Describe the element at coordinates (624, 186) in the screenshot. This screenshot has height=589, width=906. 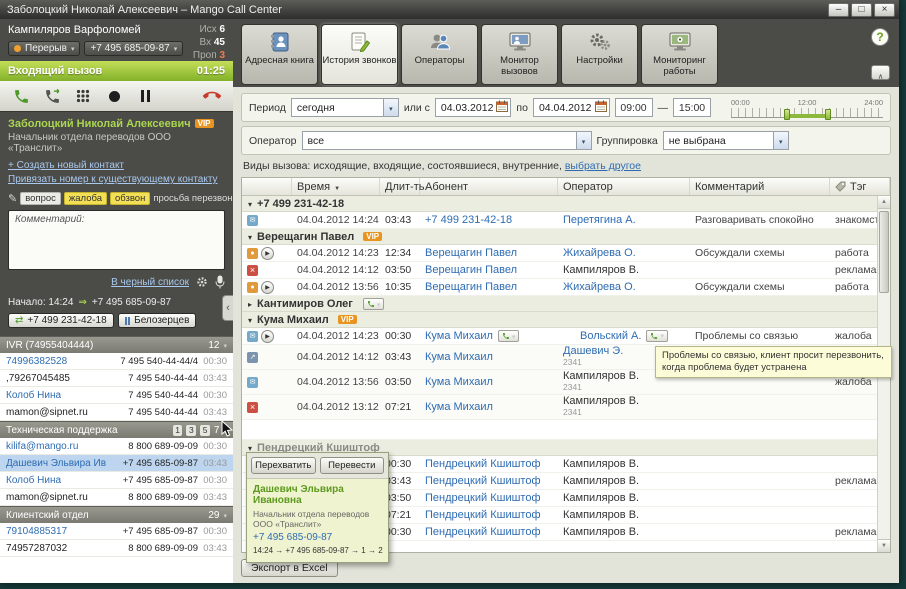
I see `column-operator: Оператор` at that location.